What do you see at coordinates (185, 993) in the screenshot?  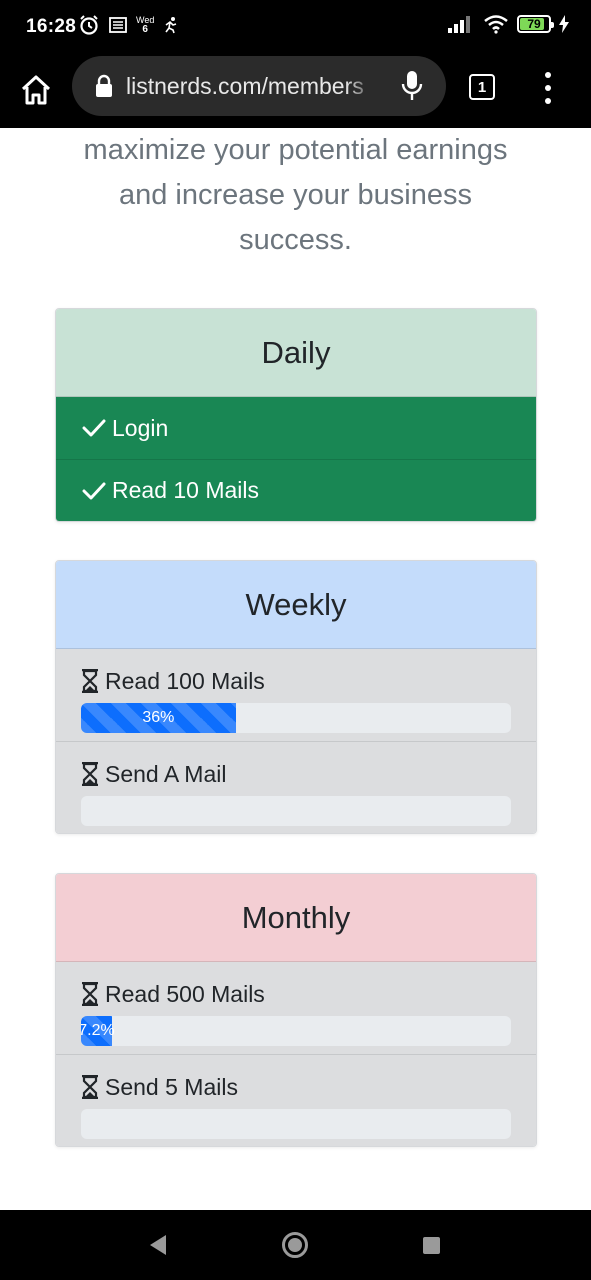 I see `monthly-item-label: Read 500 Mails` at bounding box center [185, 993].